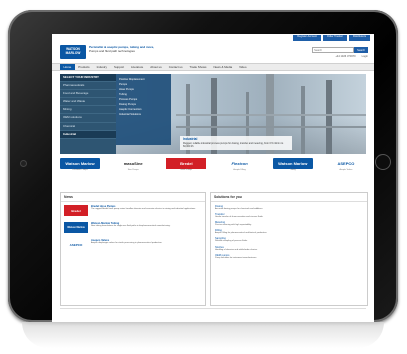 Image resolution: width=407 pixels, height=354 pixels. What do you see at coordinates (345, 56) in the screenshot?
I see `phone-number: +44 1326 370370` at bounding box center [345, 56].